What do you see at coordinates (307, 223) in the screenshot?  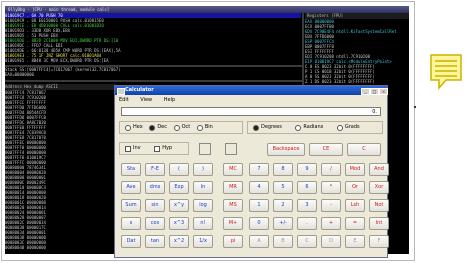 I see `calc-key-: .` at bounding box center [307, 223].